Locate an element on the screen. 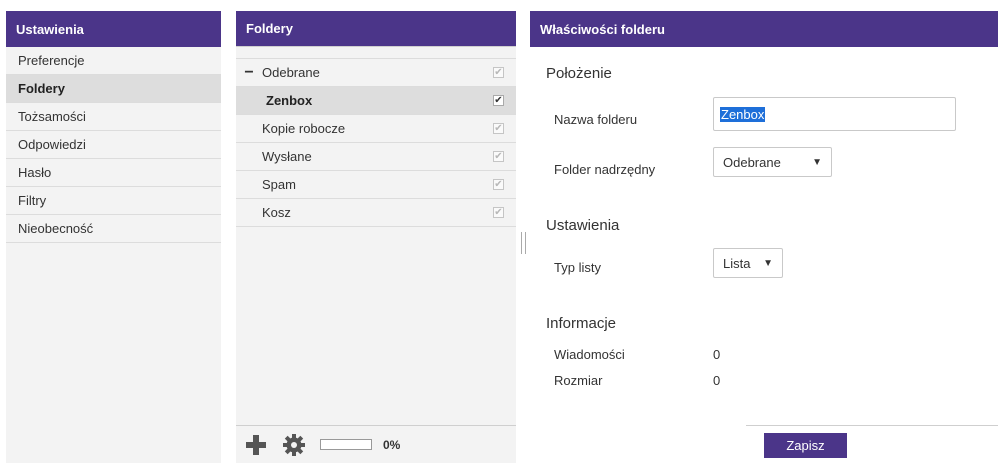  folder-row-spam: Spam ✔ is located at coordinates (376, 185).